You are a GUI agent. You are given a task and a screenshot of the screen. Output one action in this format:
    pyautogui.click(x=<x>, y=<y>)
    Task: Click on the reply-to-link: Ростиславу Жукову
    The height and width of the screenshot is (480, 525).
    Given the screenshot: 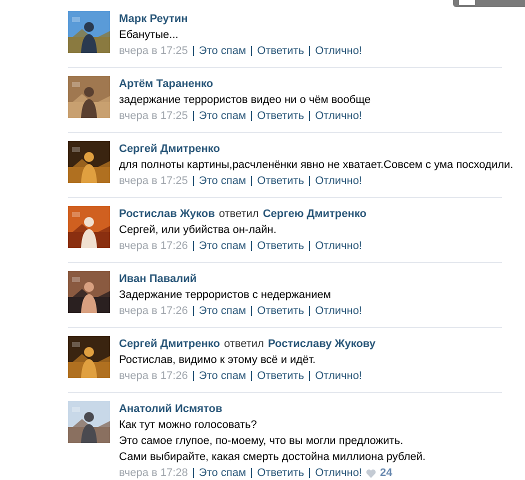 What is the action you would take?
    pyautogui.click(x=322, y=344)
    